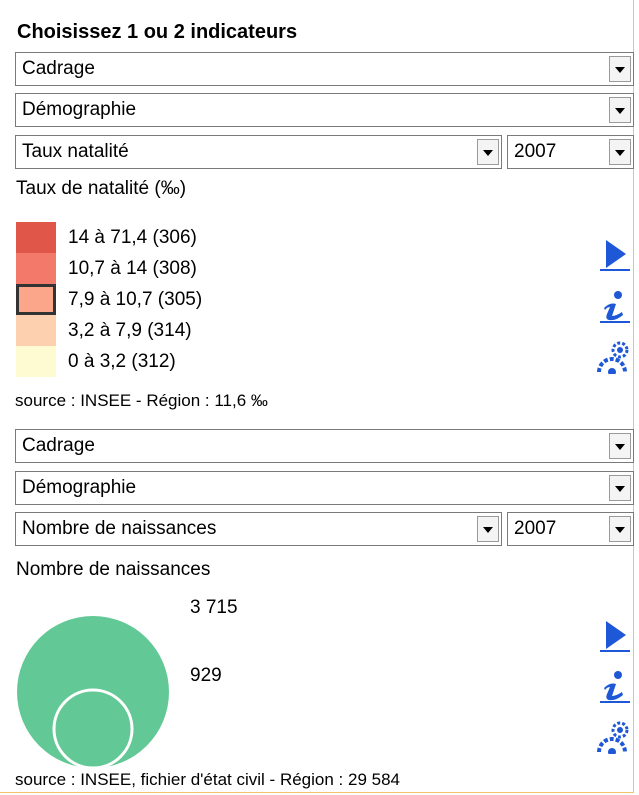 The height and width of the screenshot is (795, 639). What do you see at coordinates (93, 729) in the screenshot?
I see `circle-small` at bounding box center [93, 729].